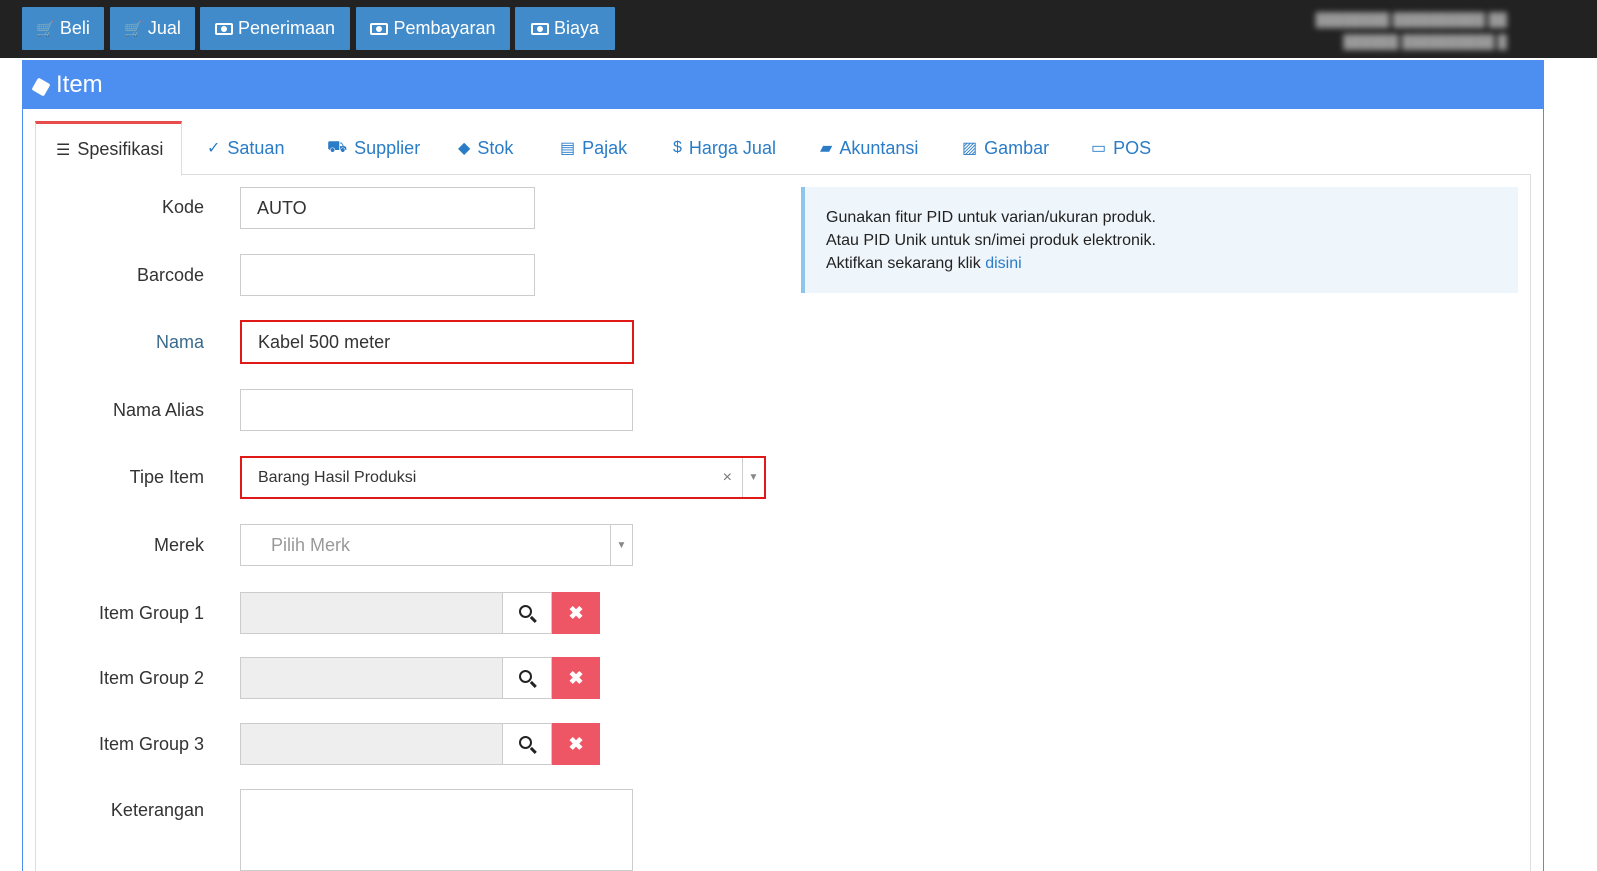 This screenshot has width=1597, height=871. What do you see at coordinates (826, 148) in the screenshot?
I see `book-icon: ▰` at bounding box center [826, 148].